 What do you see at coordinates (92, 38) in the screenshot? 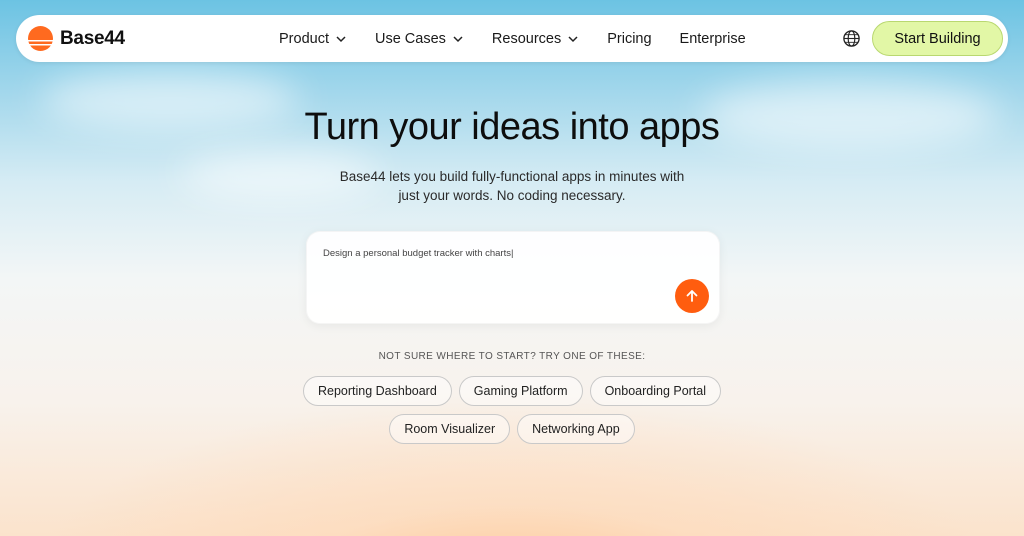
I see `brand-name: Base44` at bounding box center [92, 38].